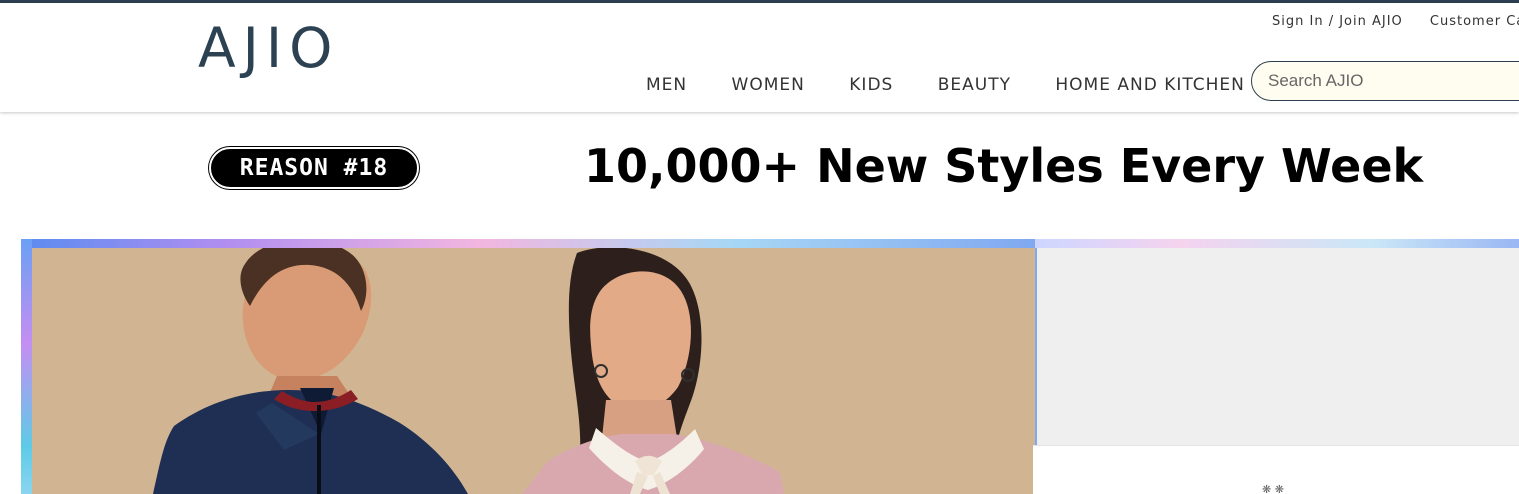  What do you see at coordinates (1337, 21) in the screenshot?
I see `sign-in-link: Sign In / Join AJIO` at bounding box center [1337, 21].